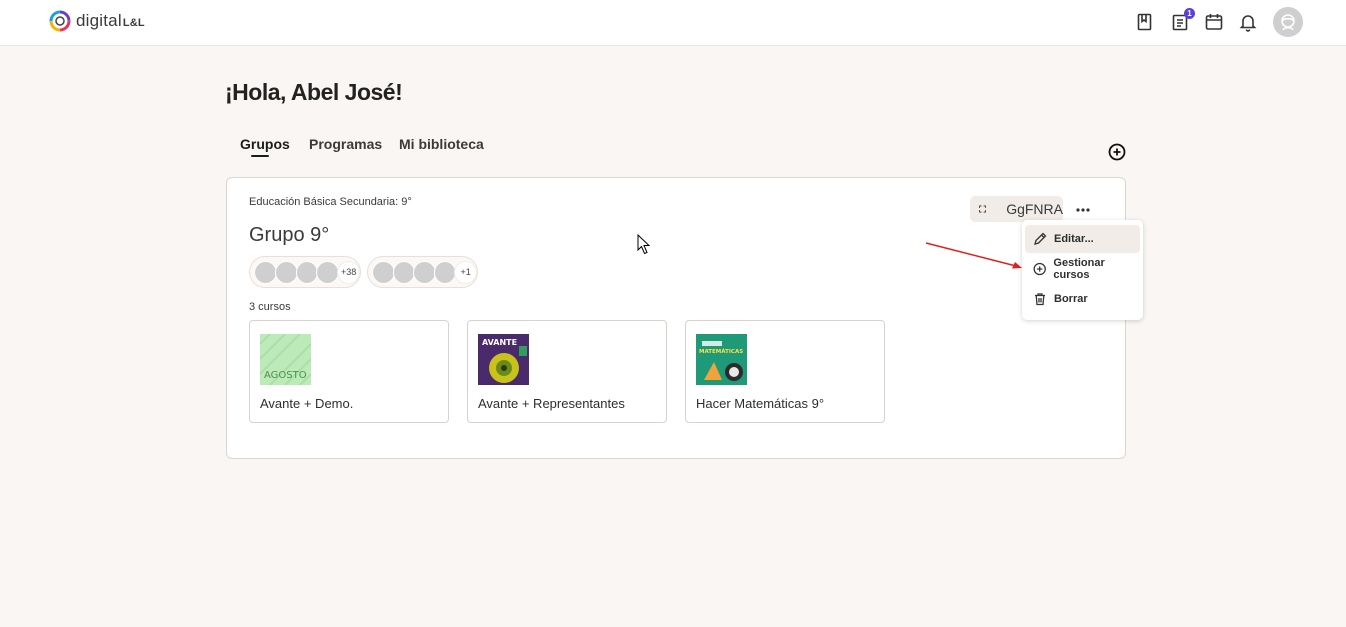 The image size is (1346, 627). I want to click on course-thumbnail: AGOSTO, so click(285, 359).